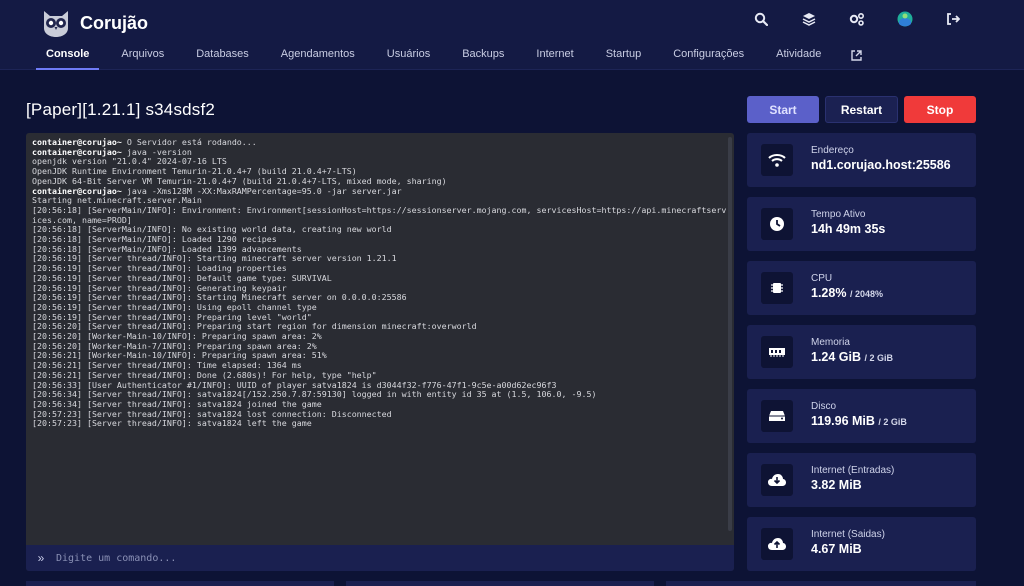 This screenshot has height=586, width=1024. What do you see at coordinates (554, 55) in the screenshot?
I see `tab-internet: Internet` at bounding box center [554, 55].